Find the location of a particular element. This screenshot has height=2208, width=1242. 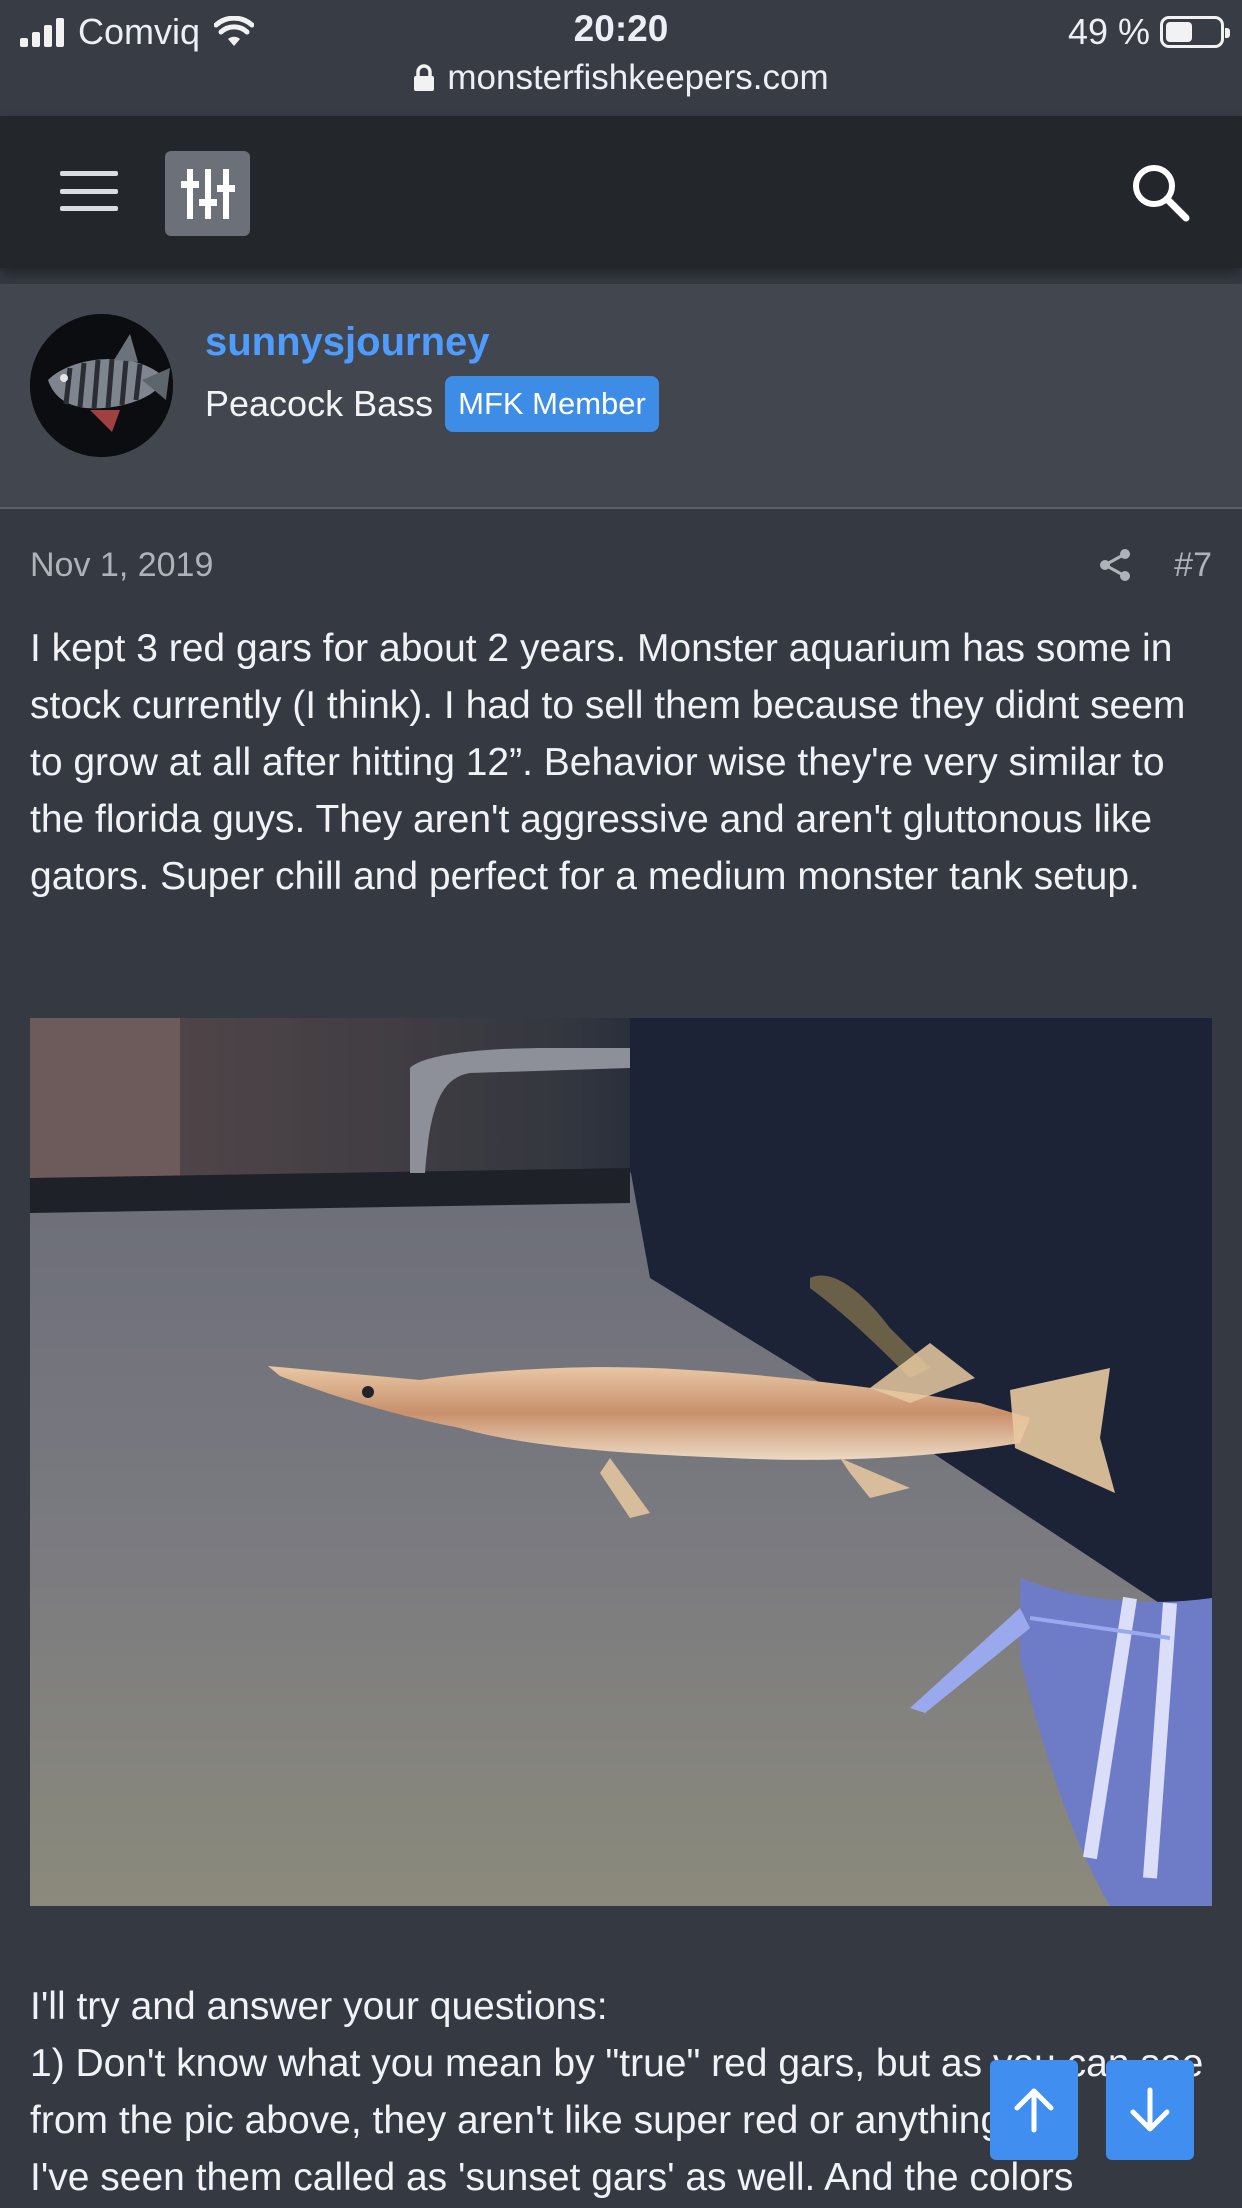

post-line: I'll try and answer your questions: is located at coordinates (319, 2006).